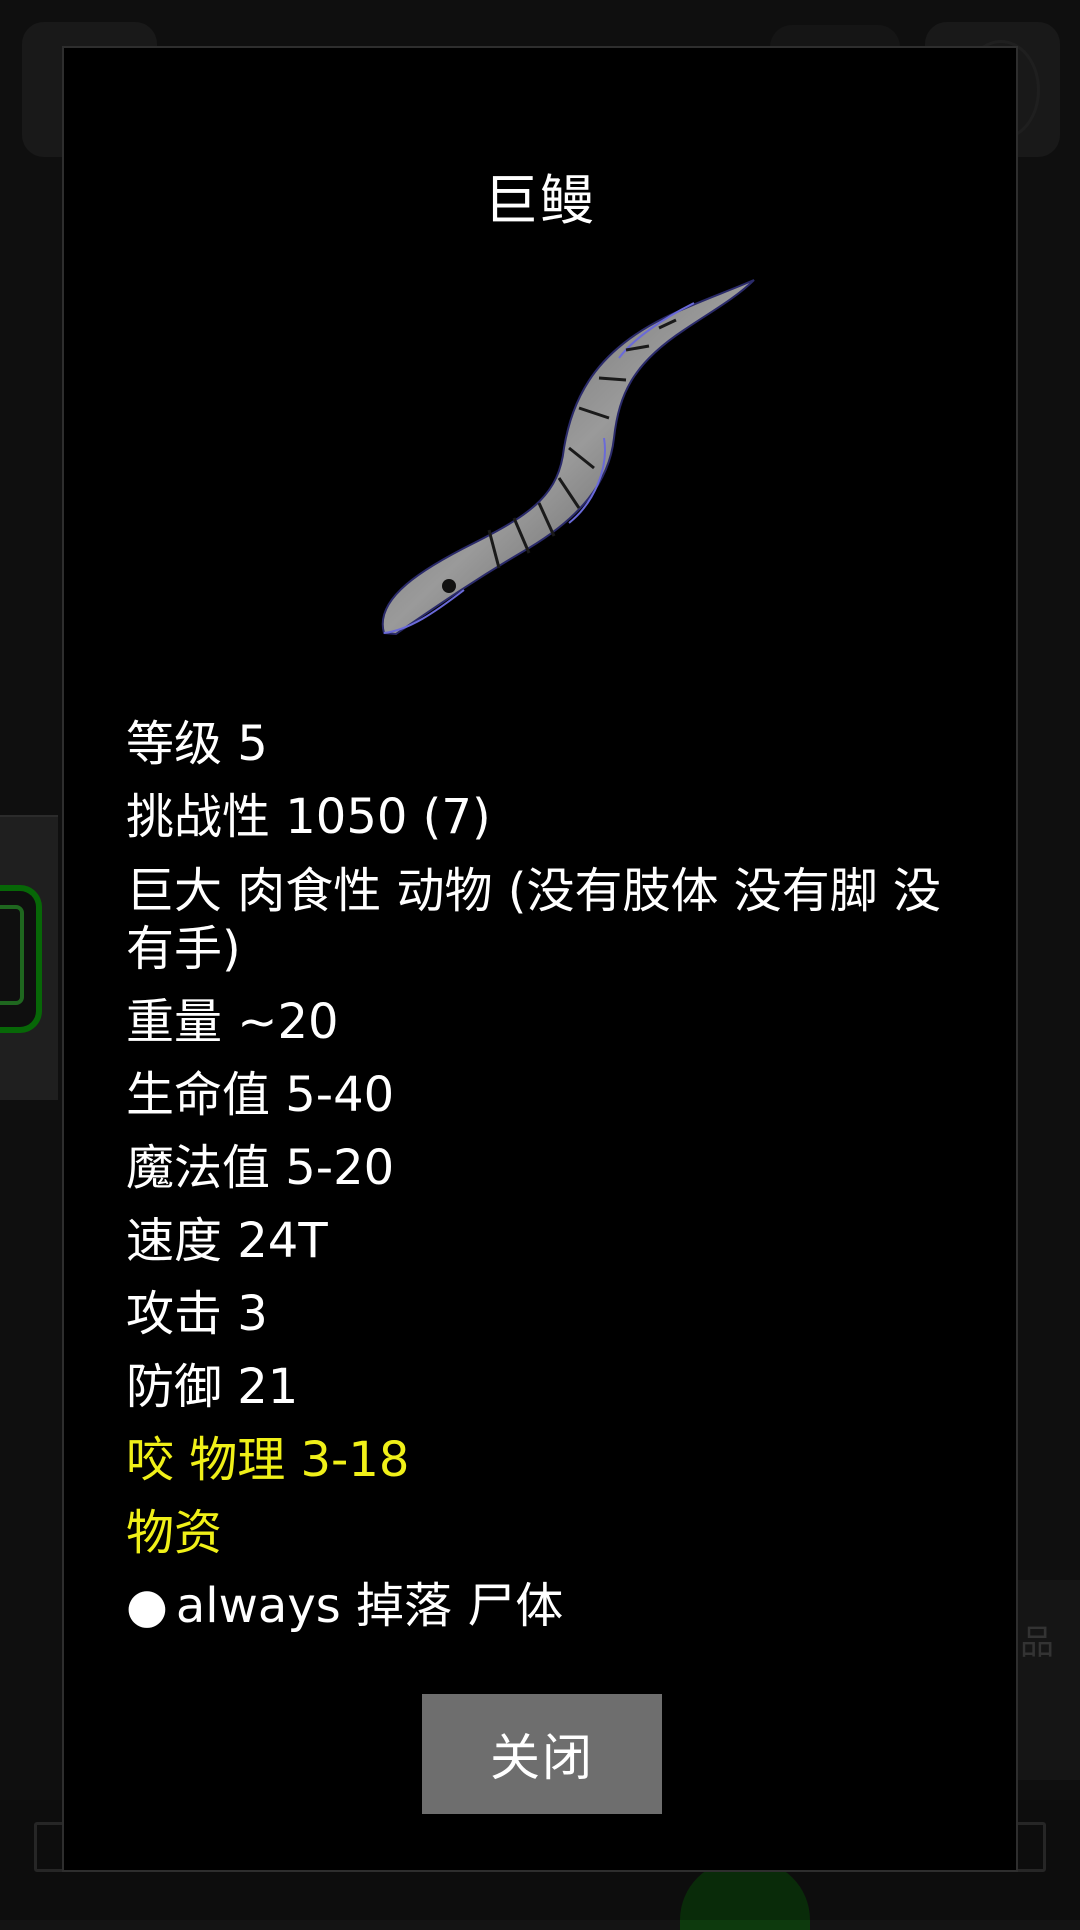 The width and height of the screenshot is (1080, 1930). What do you see at coordinates (212, 1387) in the screenshot?
I see `stat-defense: 防御 21` at bounding box center [212, 1387].